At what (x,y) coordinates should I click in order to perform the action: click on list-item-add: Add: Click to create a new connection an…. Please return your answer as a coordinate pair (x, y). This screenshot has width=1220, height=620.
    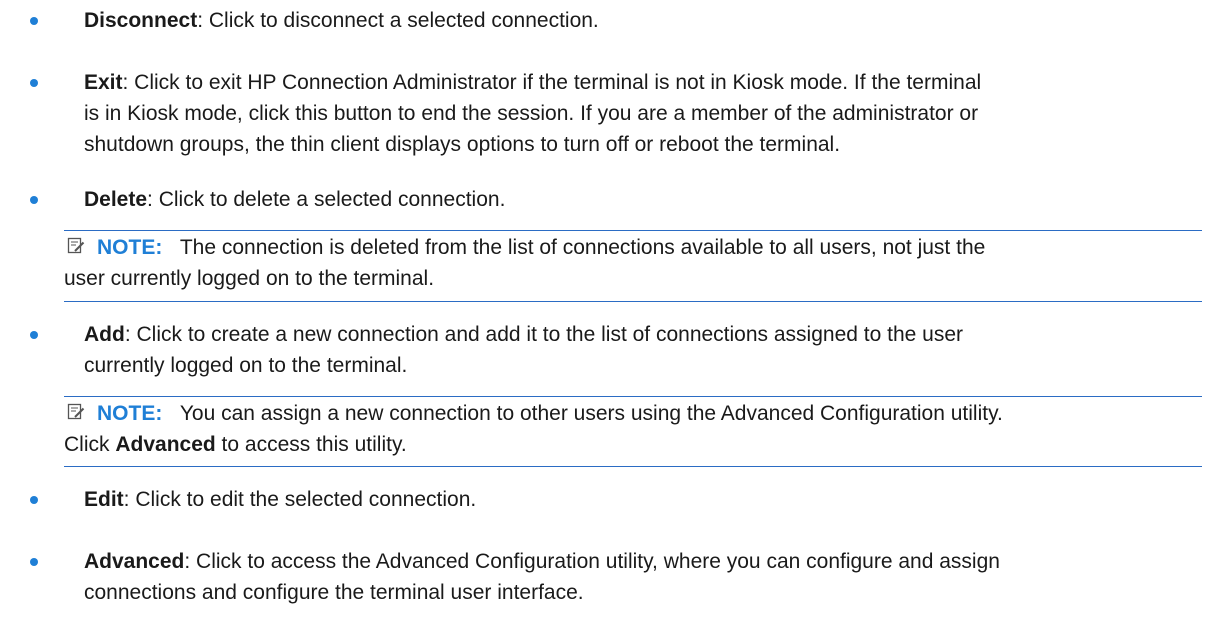
    Looking at the image, I should click on (610, 350).